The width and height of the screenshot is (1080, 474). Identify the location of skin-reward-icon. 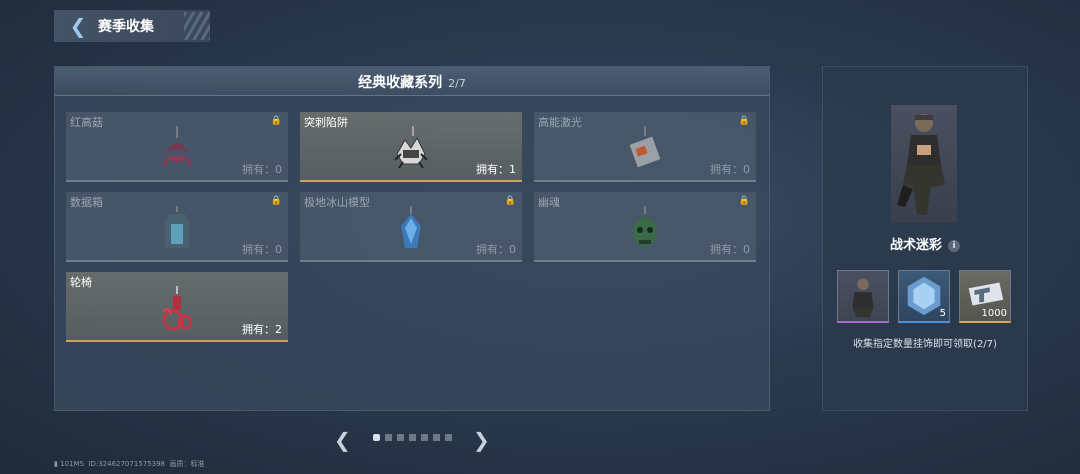
(863, 298).